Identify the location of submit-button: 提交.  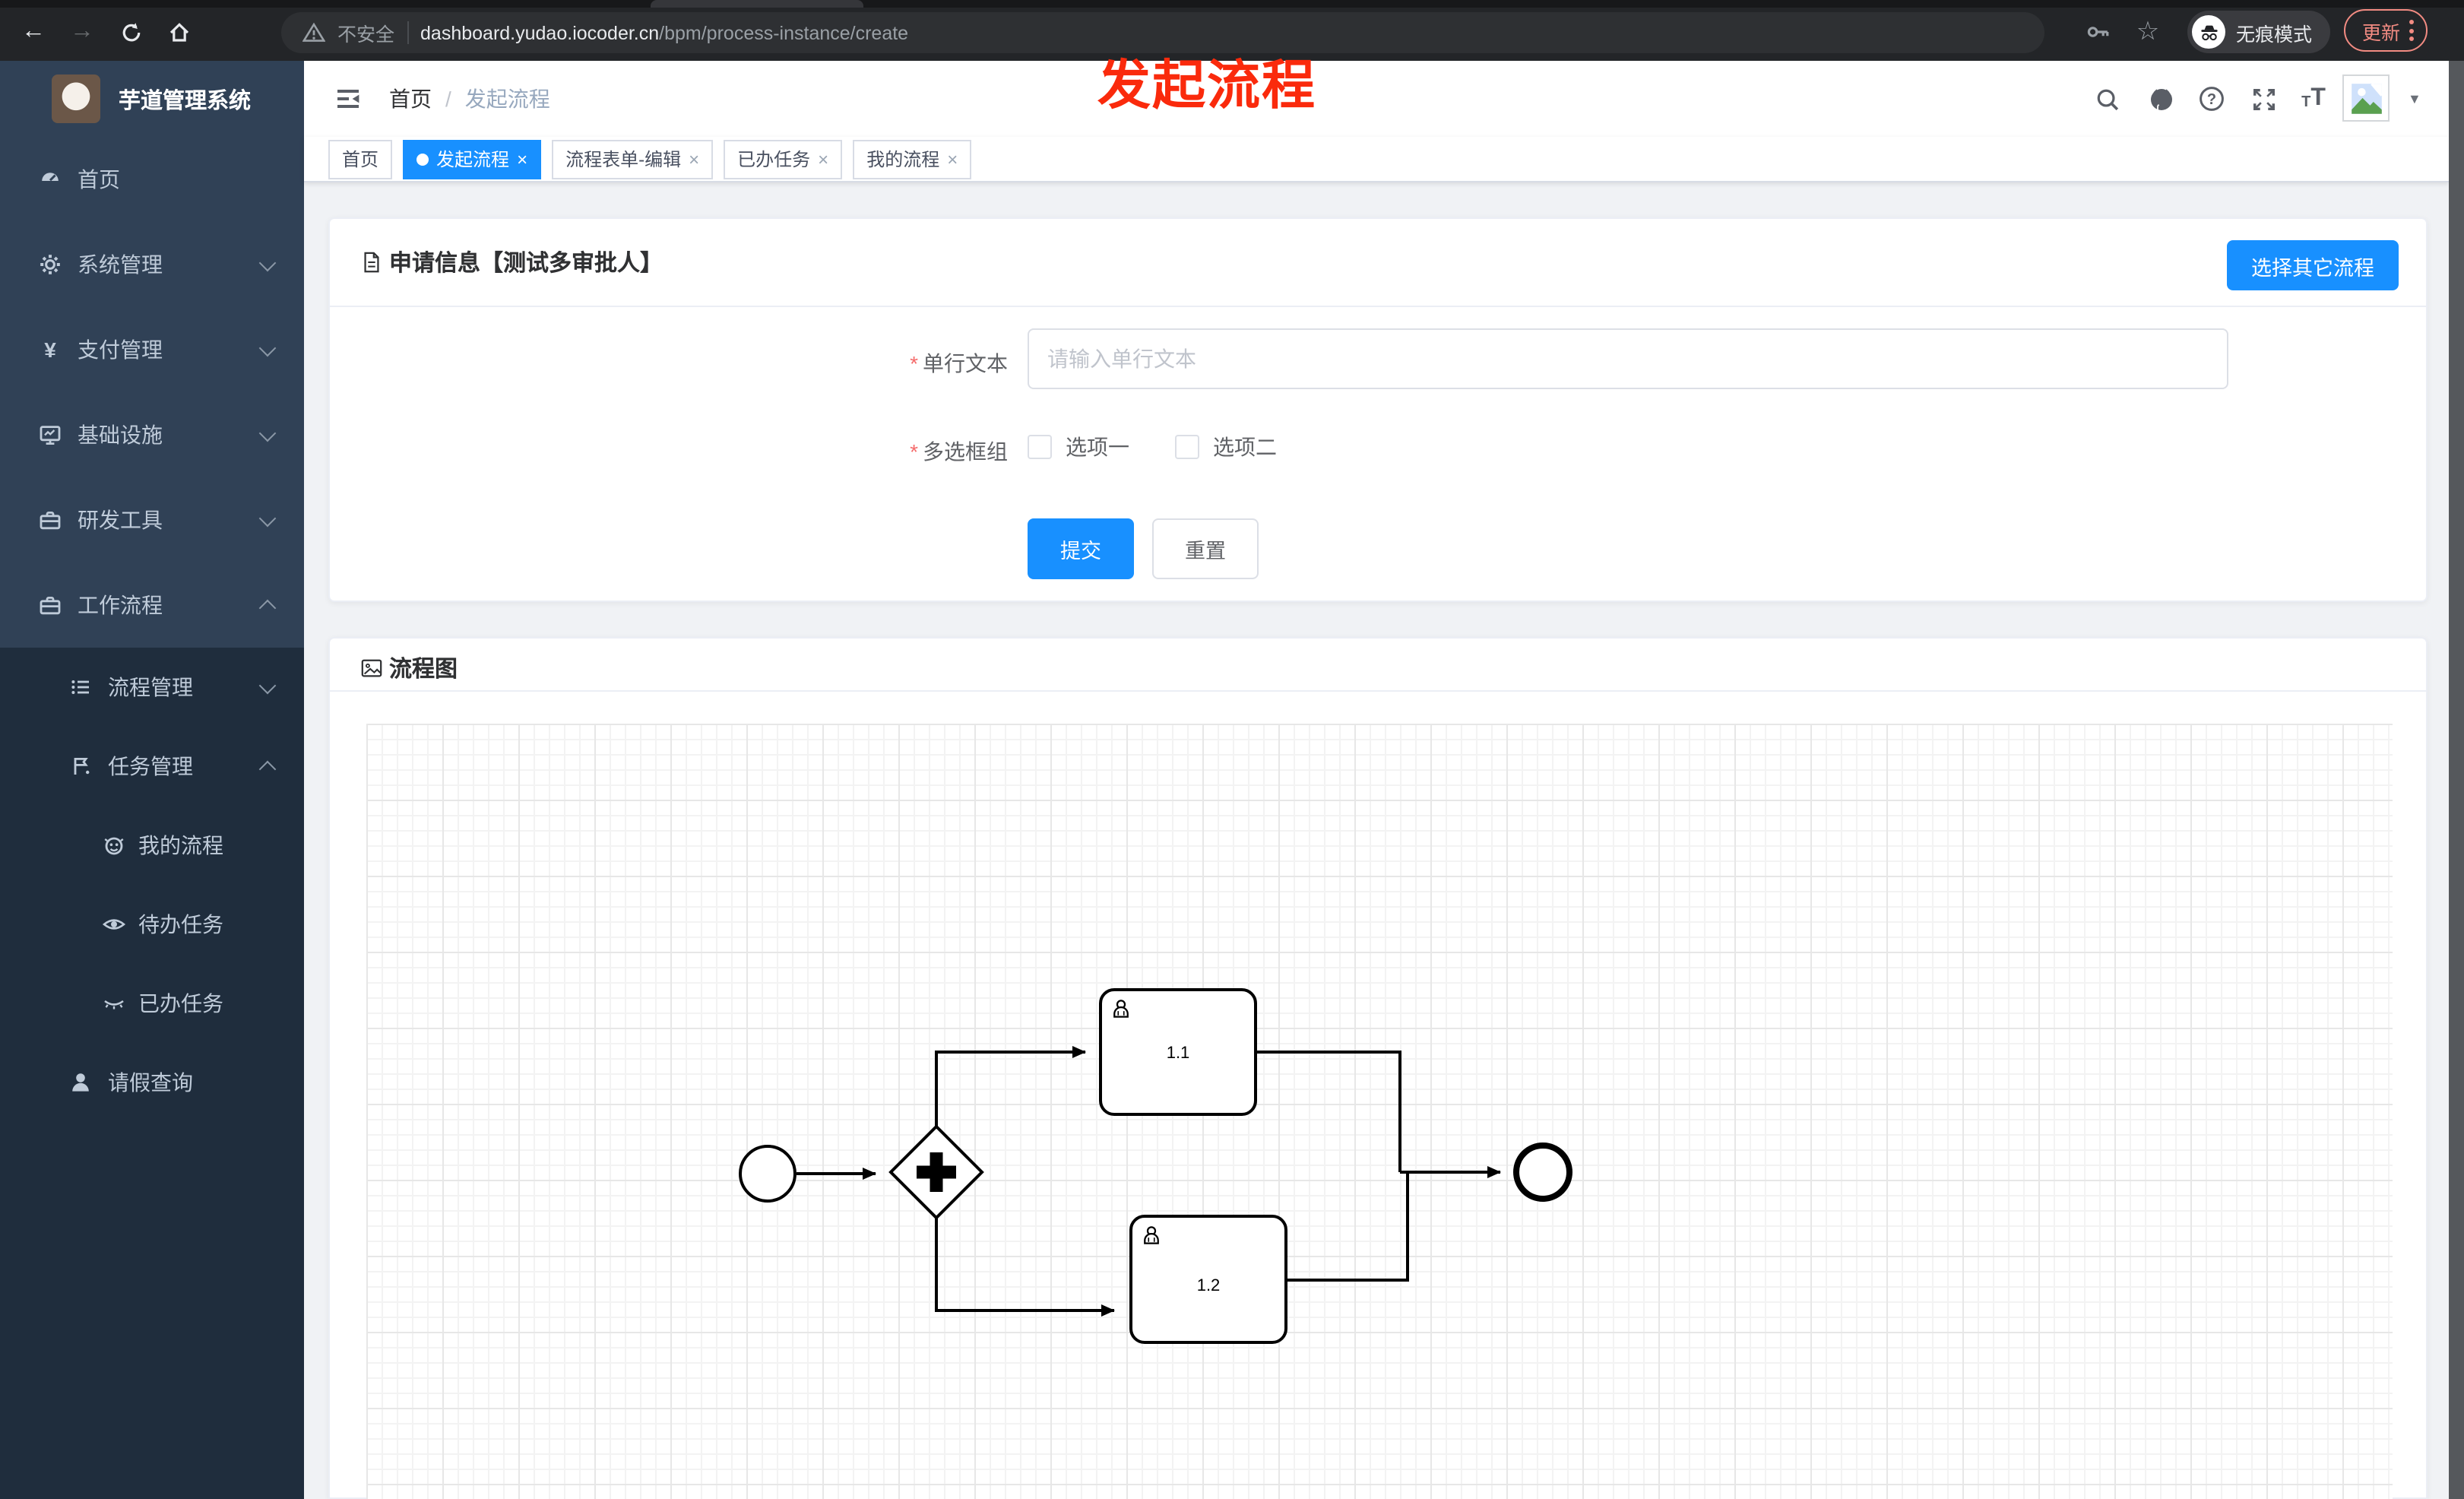
(1081, 548).